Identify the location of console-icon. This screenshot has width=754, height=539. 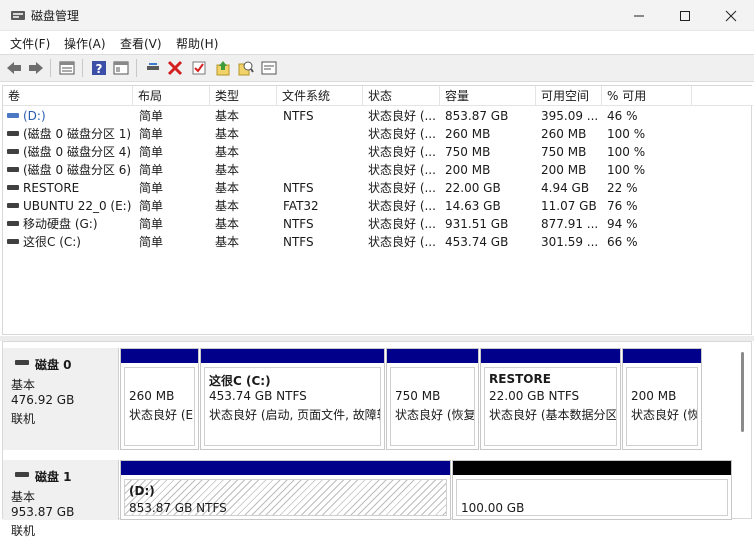
(269, 68).